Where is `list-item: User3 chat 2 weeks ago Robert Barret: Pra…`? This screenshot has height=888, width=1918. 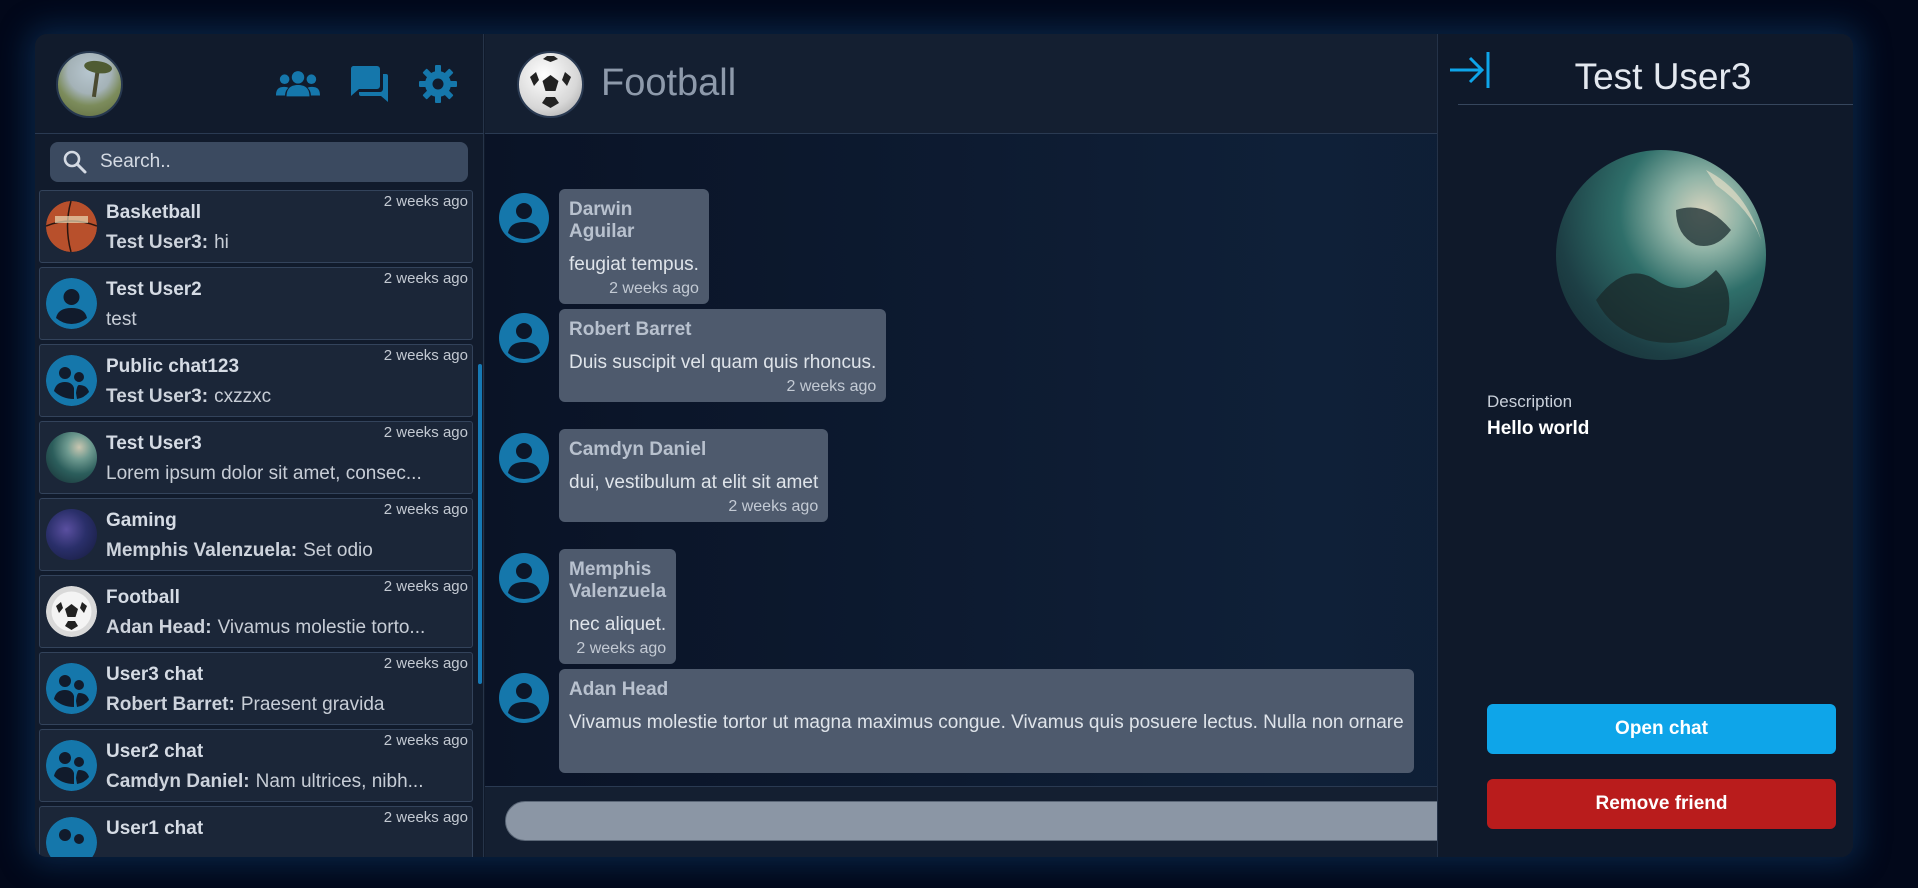 list-item: User3 chat 2 weeks ago Robert Barret: Pra… is located at coordinates (256, 688).